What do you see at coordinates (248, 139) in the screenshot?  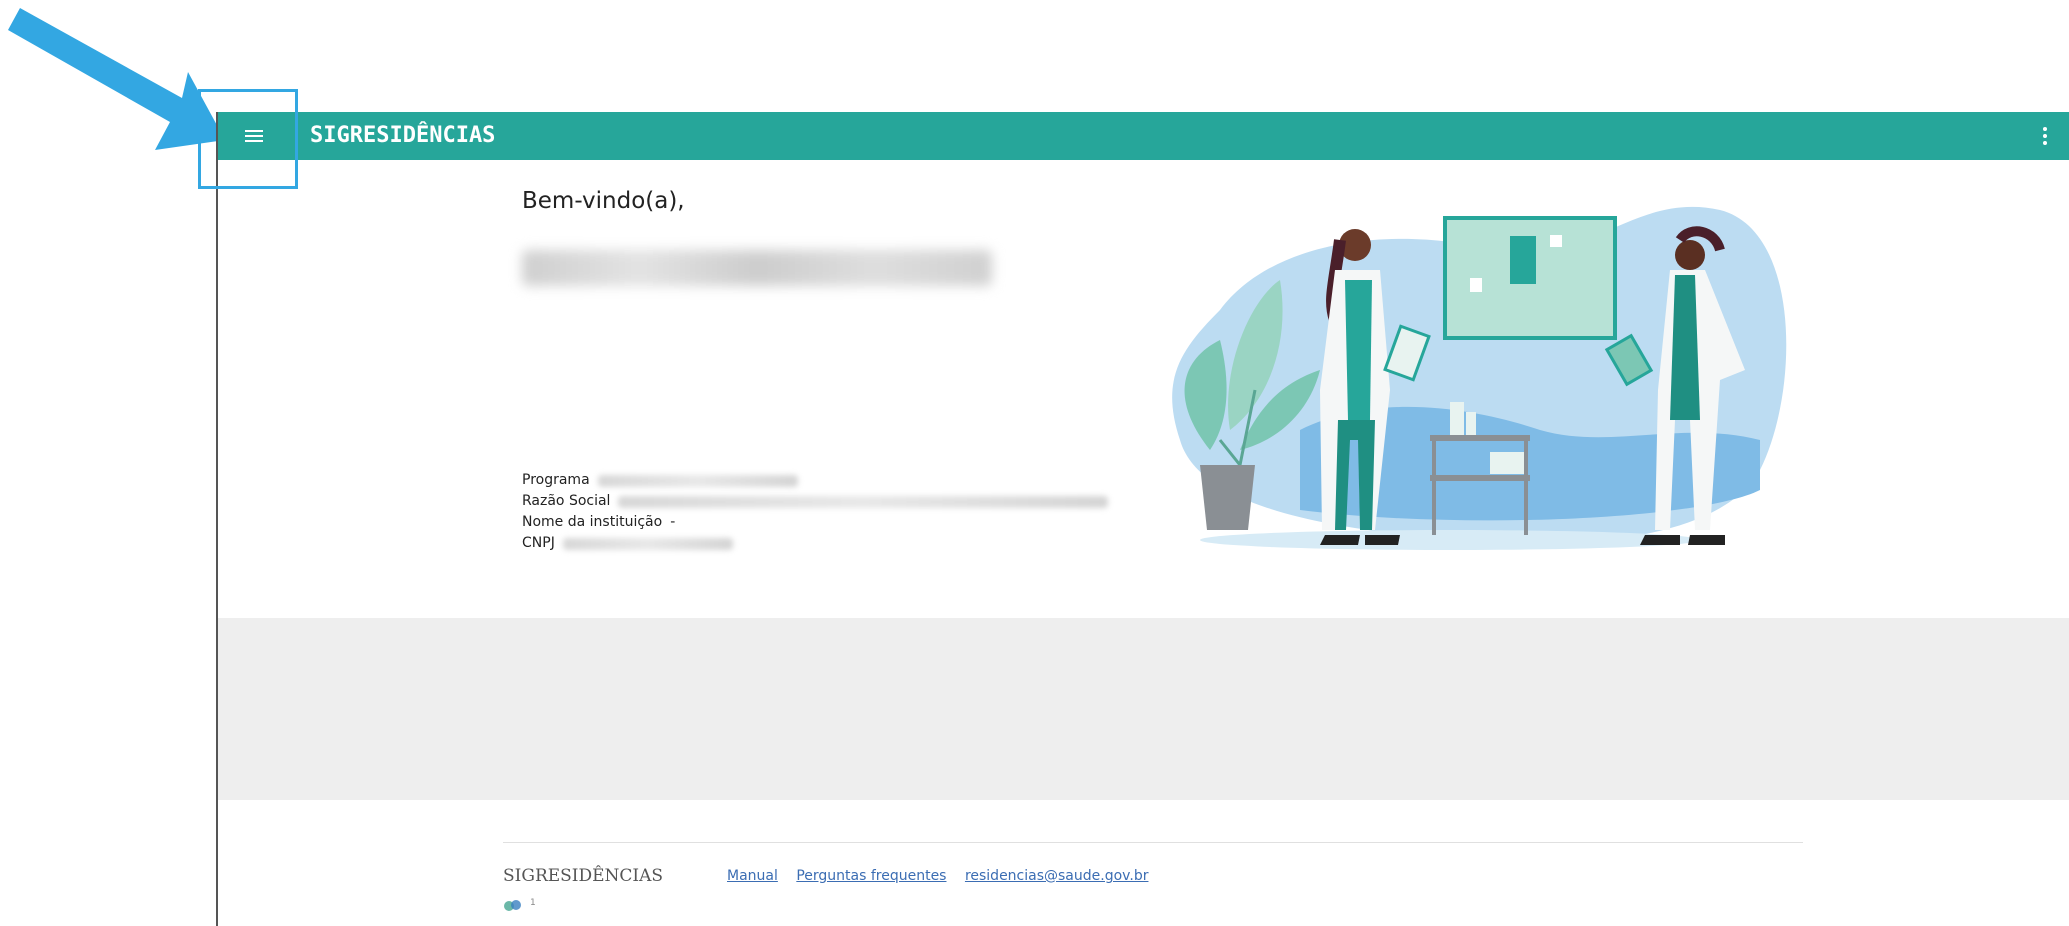 I see `annotation-highlight-box` at bounding box center [248, 139].